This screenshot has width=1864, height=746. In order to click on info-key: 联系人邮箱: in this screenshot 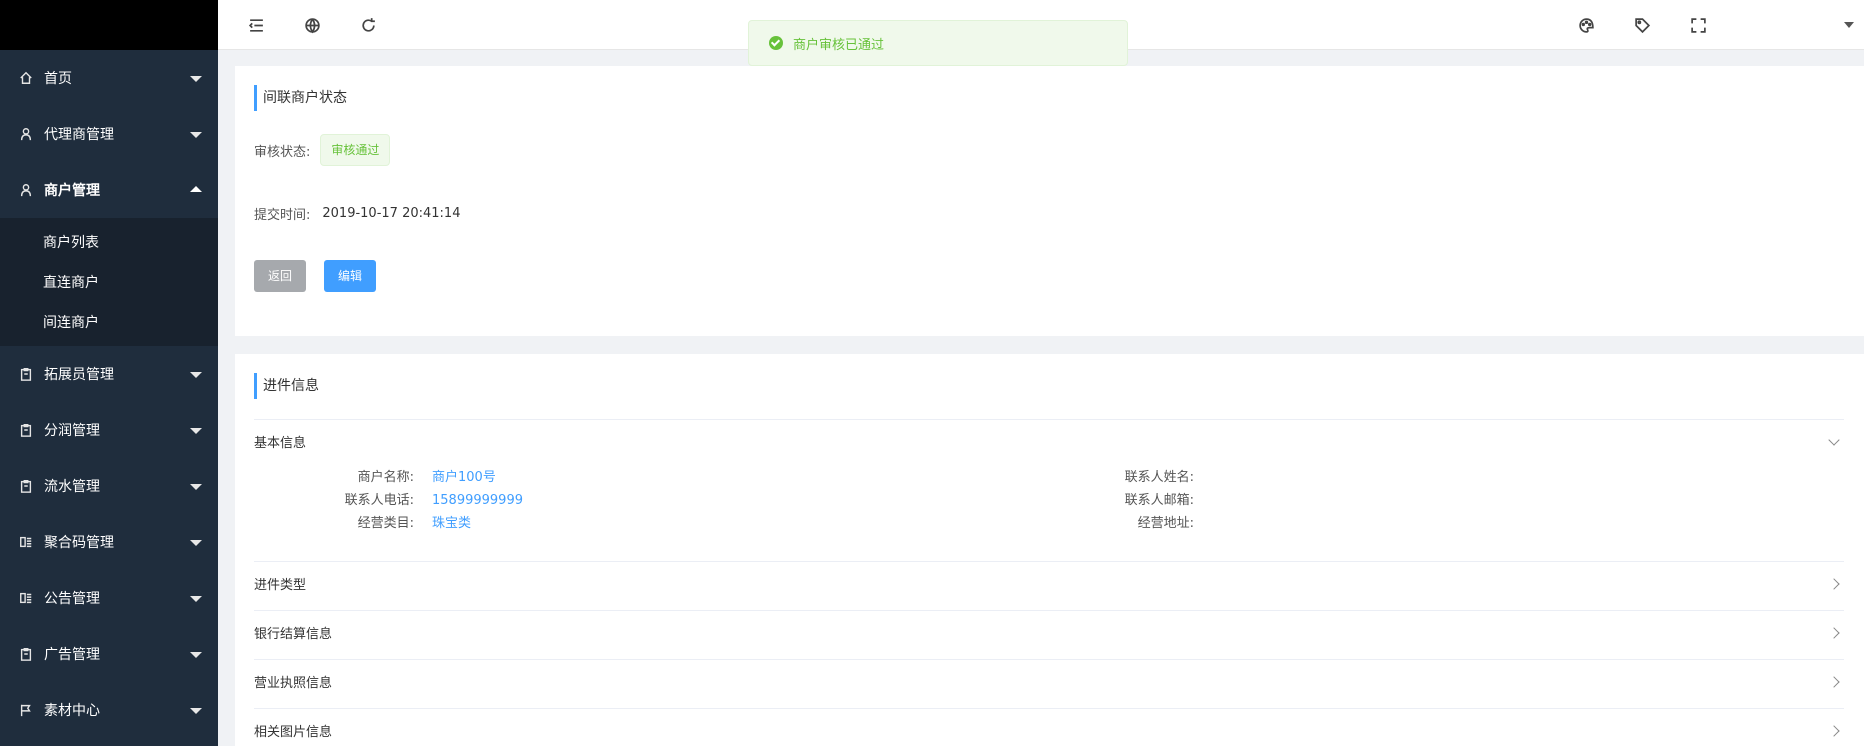, I will do `click(1159, 500)`.